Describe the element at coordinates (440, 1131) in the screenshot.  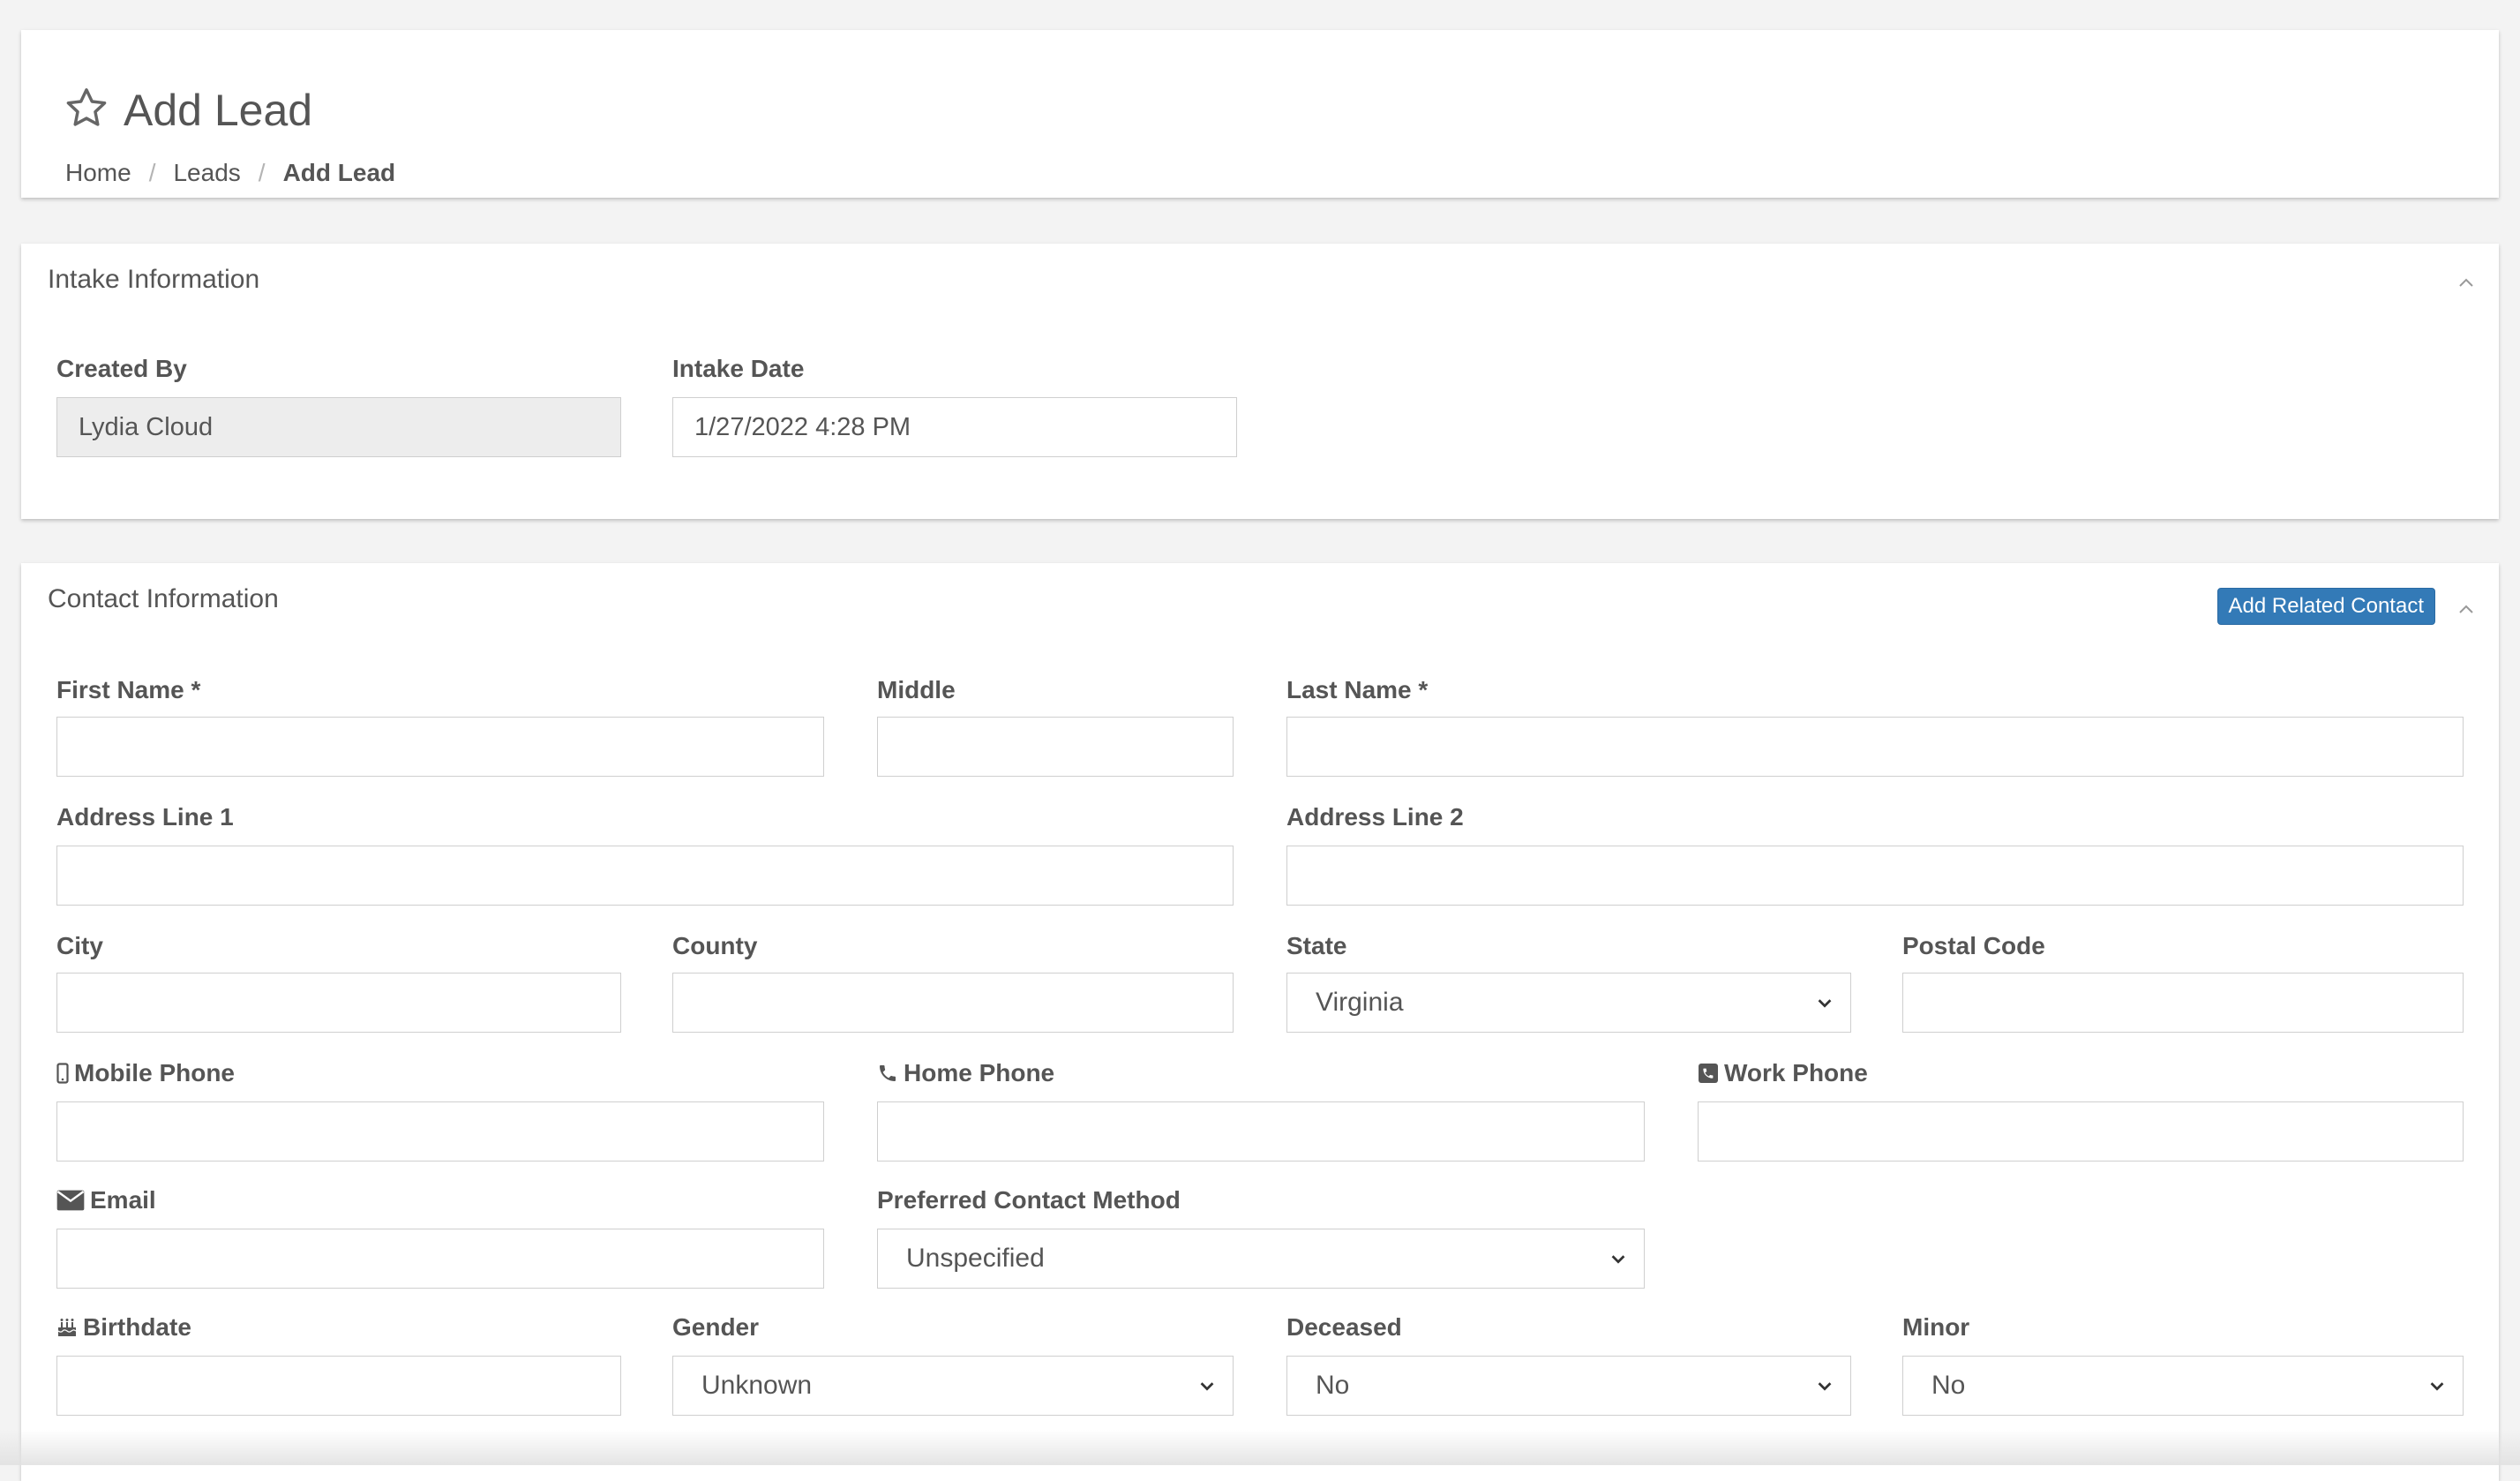
I see `mobile-phone-field` at that location.